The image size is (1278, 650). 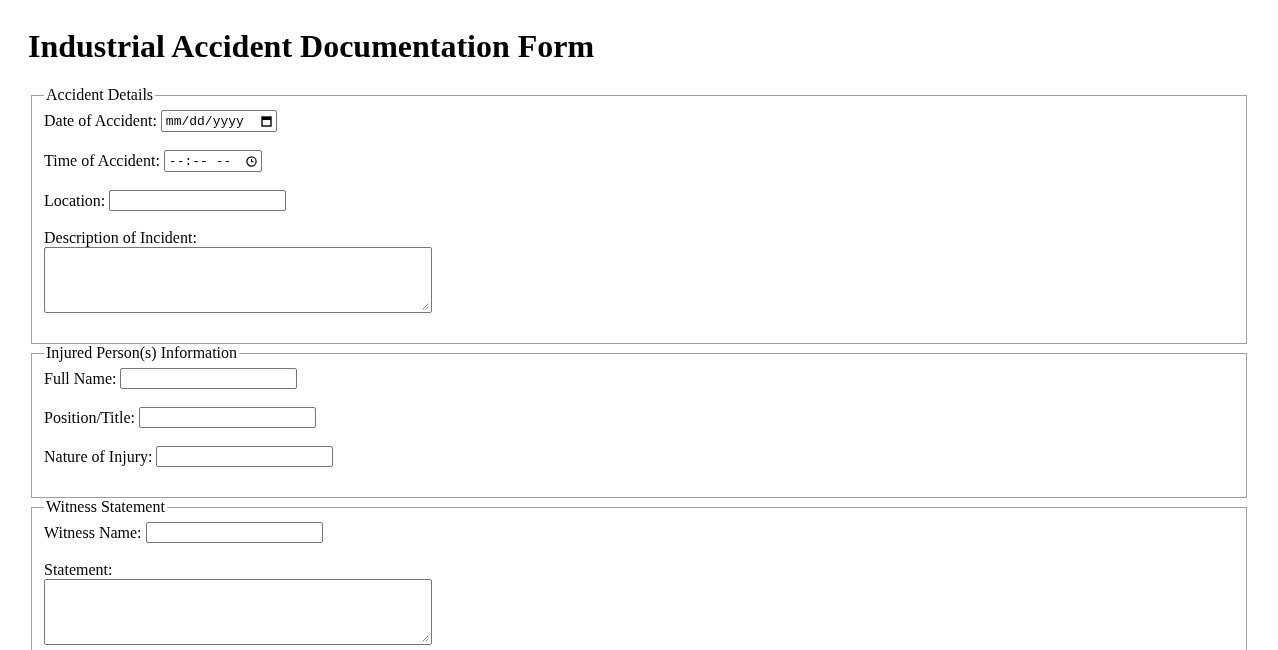 What do you see at coordinates (78, 570) in the screenshot?
I see `field-label: Statement:` at bounding box center [78, 570].